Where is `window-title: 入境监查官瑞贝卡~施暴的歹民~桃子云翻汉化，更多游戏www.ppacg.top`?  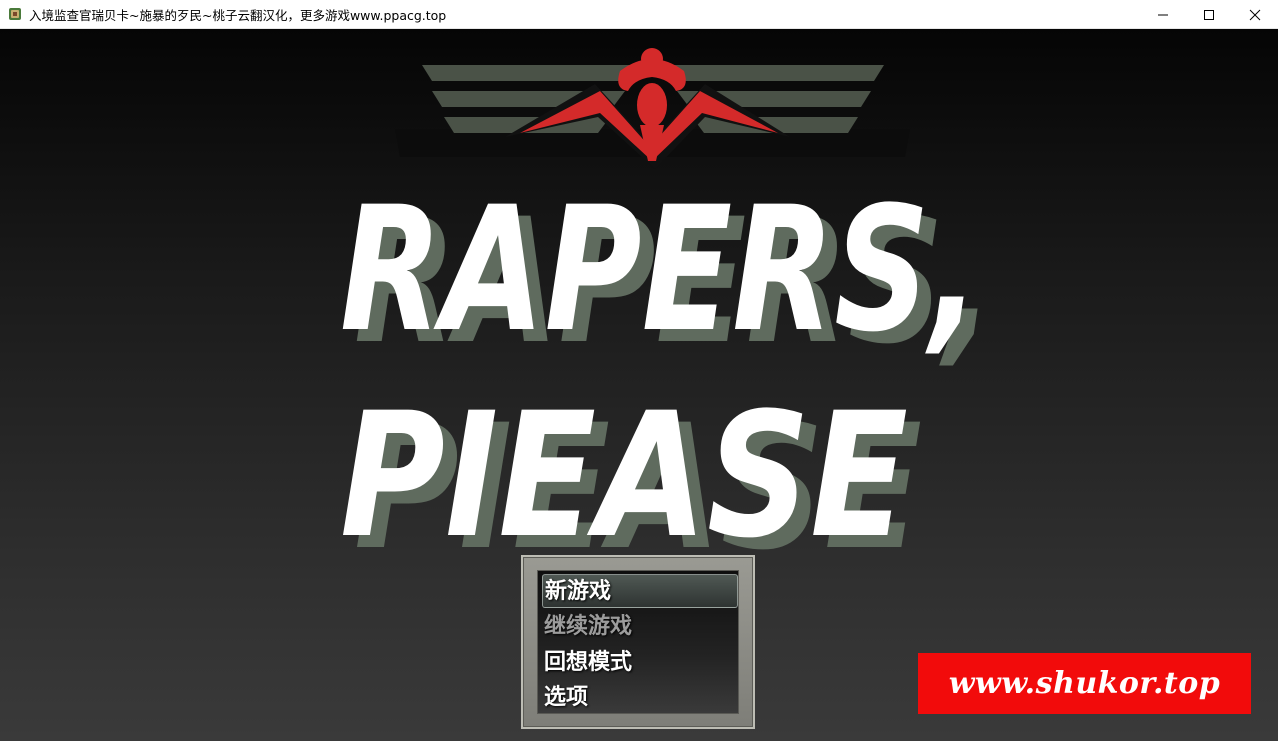 window-title: 入境监查官瑞贝卡~施暴的歹民~桃子云翻汉化，更多游戏www.ppacg.top is located at coordinates (238, 15).